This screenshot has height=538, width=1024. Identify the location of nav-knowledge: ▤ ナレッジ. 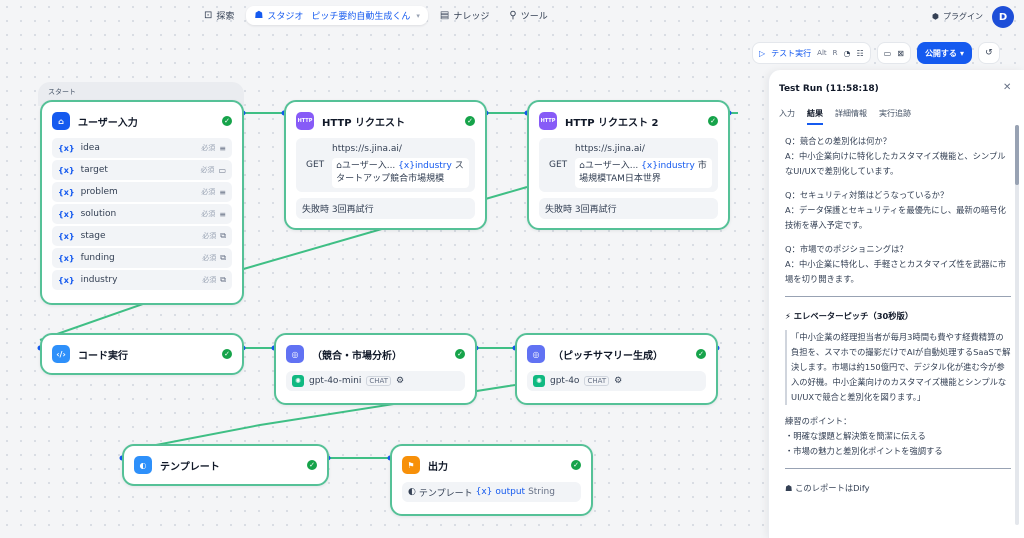
(464, 15).